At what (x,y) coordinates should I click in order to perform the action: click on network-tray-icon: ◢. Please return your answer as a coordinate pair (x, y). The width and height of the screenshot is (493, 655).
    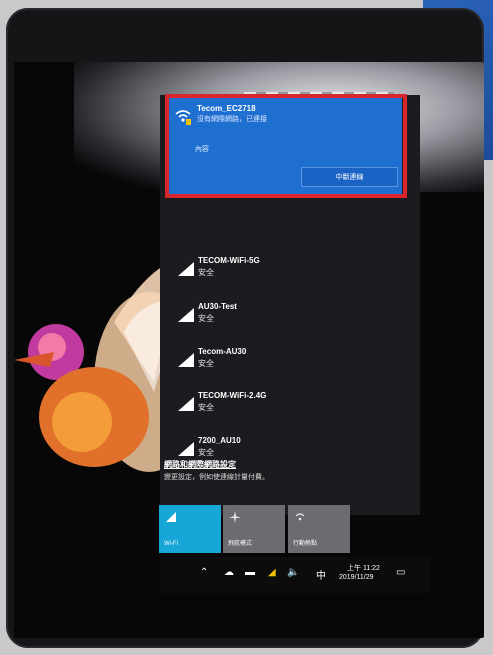
    Looking at the image, I should click on (272, 572).